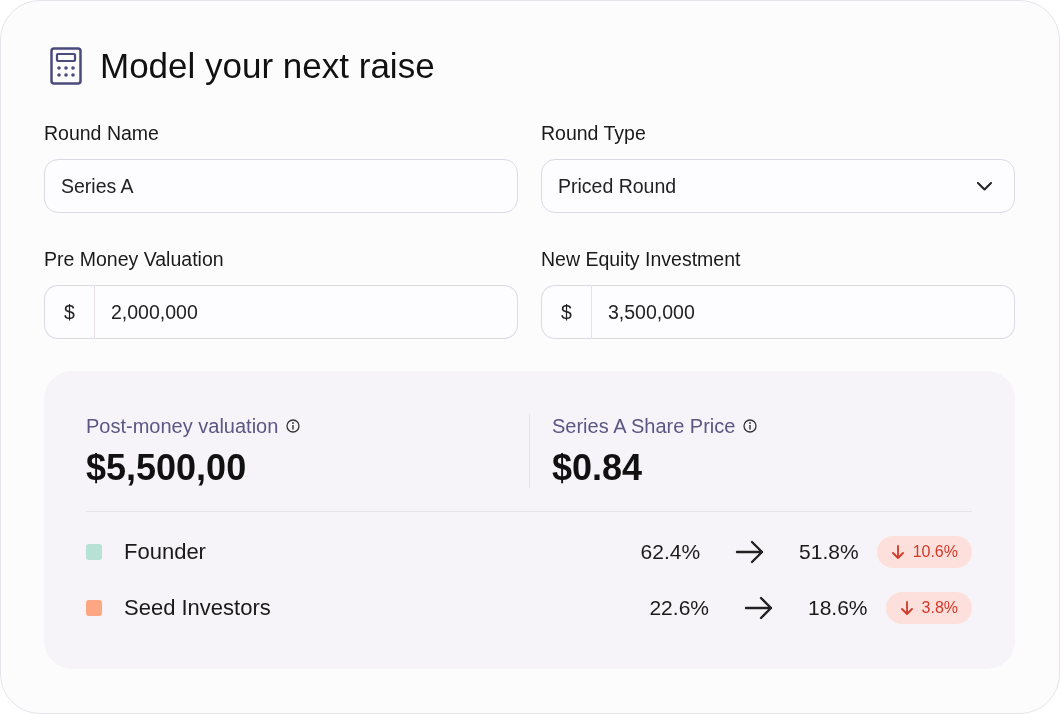  Describe the element at coordinates (593, 133) in the screenshot. I see `field-label: Round Type` at that location.